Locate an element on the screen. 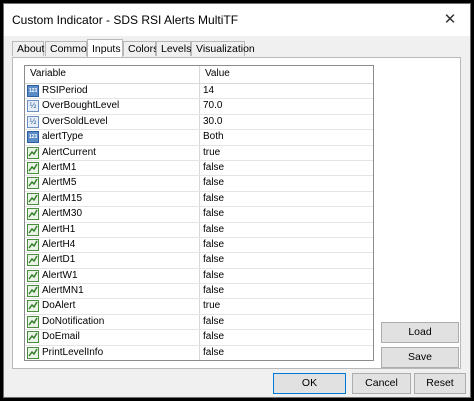  variable-name: AlertH4 is located at coordinates (59, 244).